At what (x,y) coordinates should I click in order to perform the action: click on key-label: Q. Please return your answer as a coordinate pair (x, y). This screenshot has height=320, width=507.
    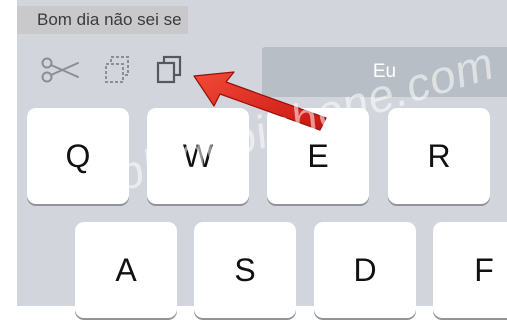
    Looking at the image, I should click on (78, 156).